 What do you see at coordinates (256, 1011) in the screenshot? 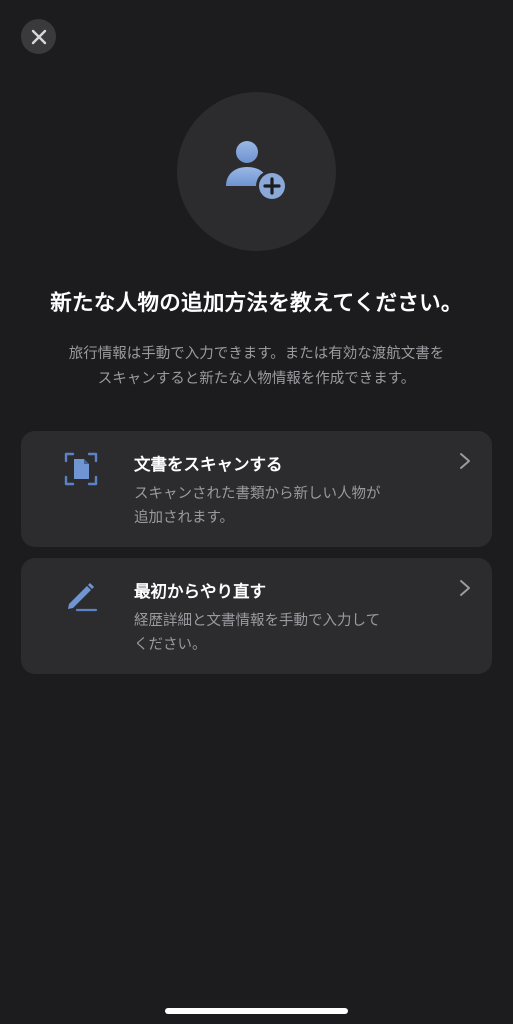
I see `home-indicator` at bounding box center [256, 1011].